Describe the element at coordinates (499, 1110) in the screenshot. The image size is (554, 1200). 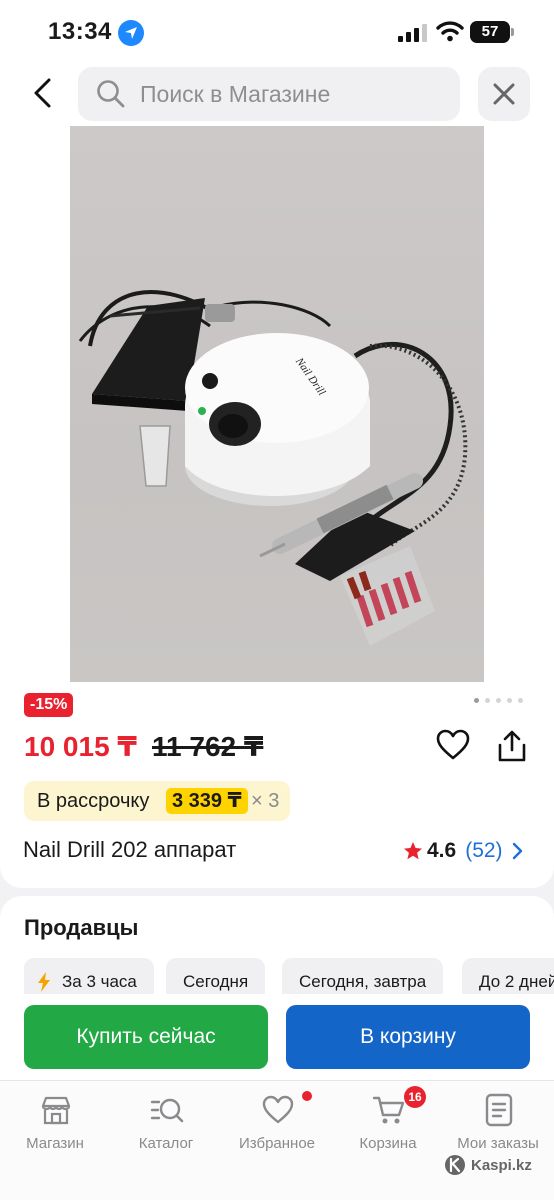
I see `orders-icon` at that location.